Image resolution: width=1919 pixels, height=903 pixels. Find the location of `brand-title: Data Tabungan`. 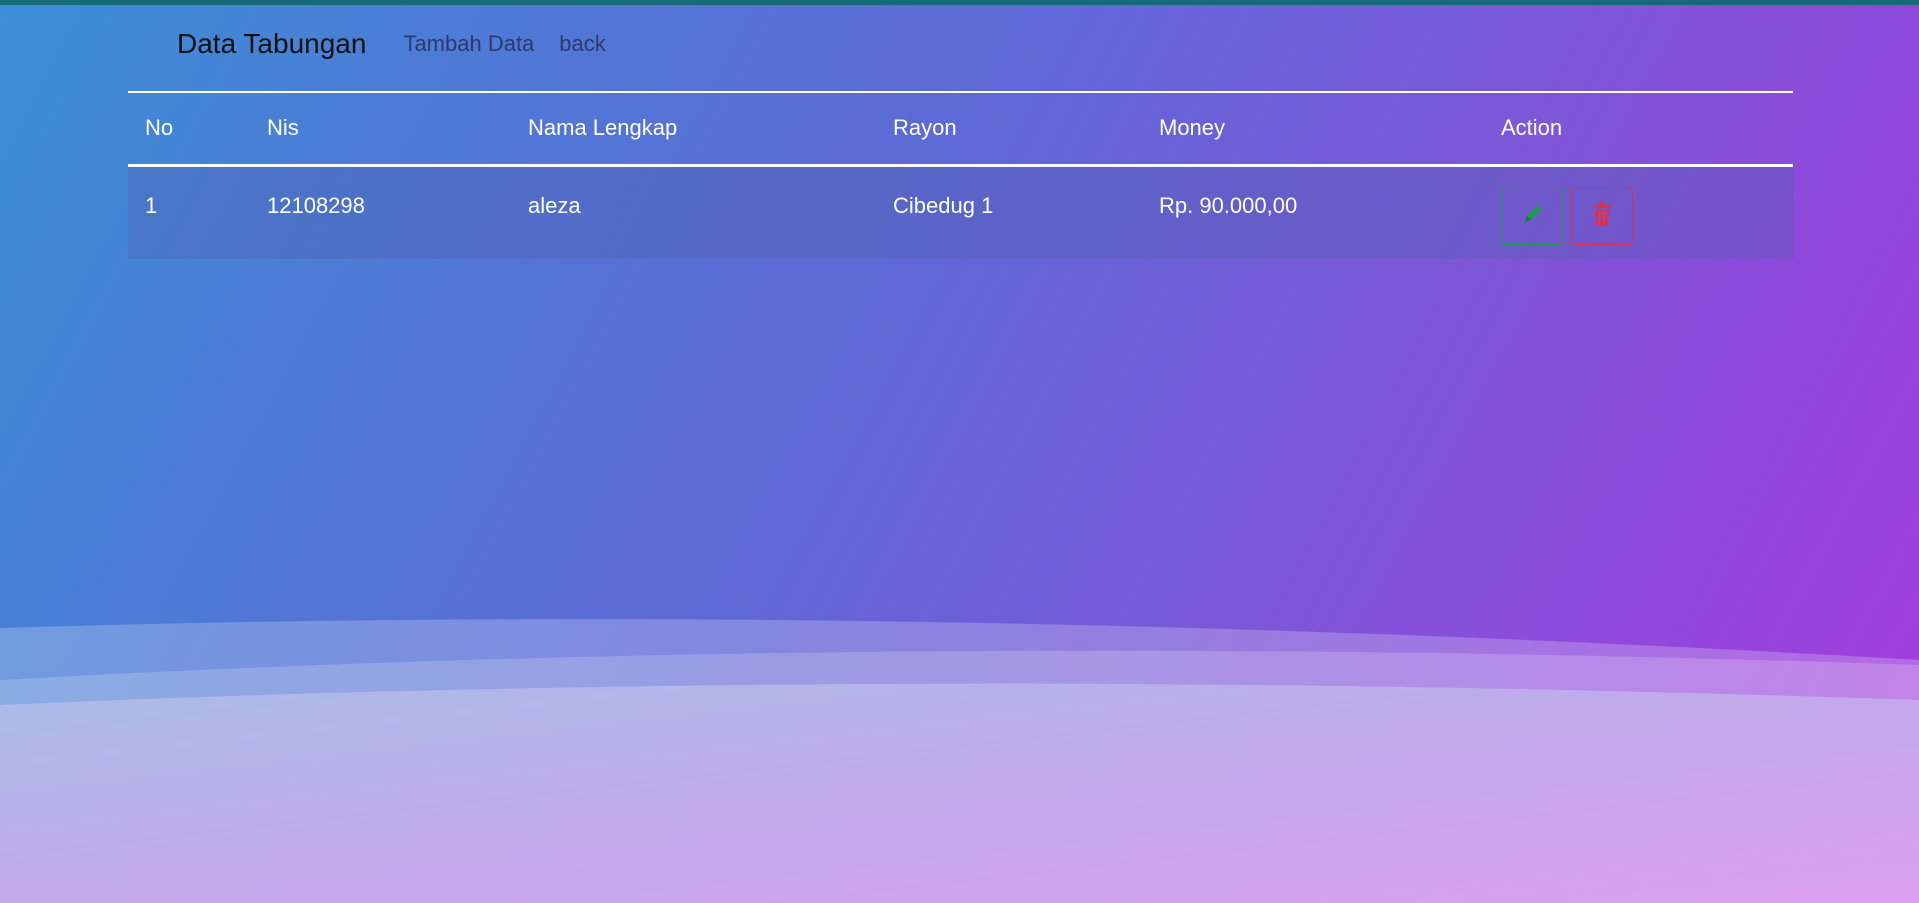

brand-title: Data Tabungan is located at coordinates (271, 44).